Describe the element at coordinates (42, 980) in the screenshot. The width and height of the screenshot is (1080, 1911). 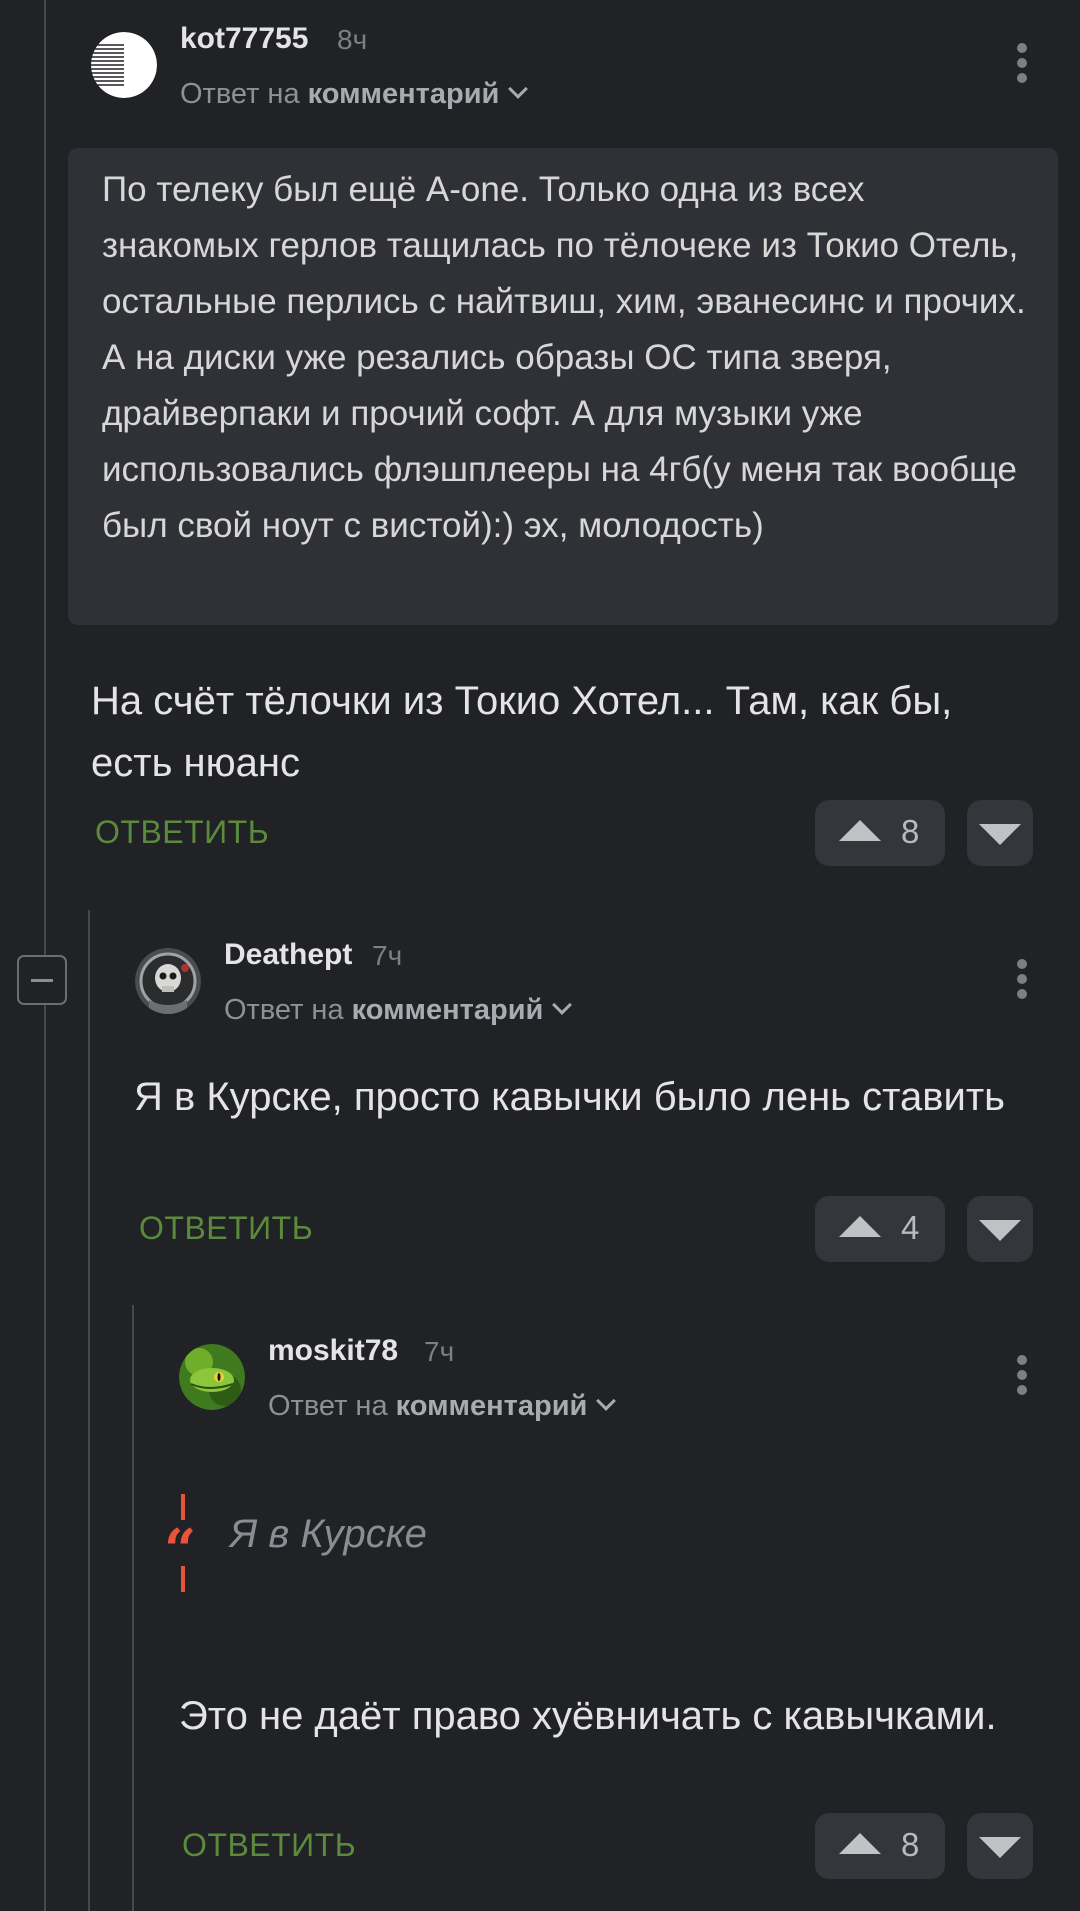
I see `collapse-thread-button` at that location.